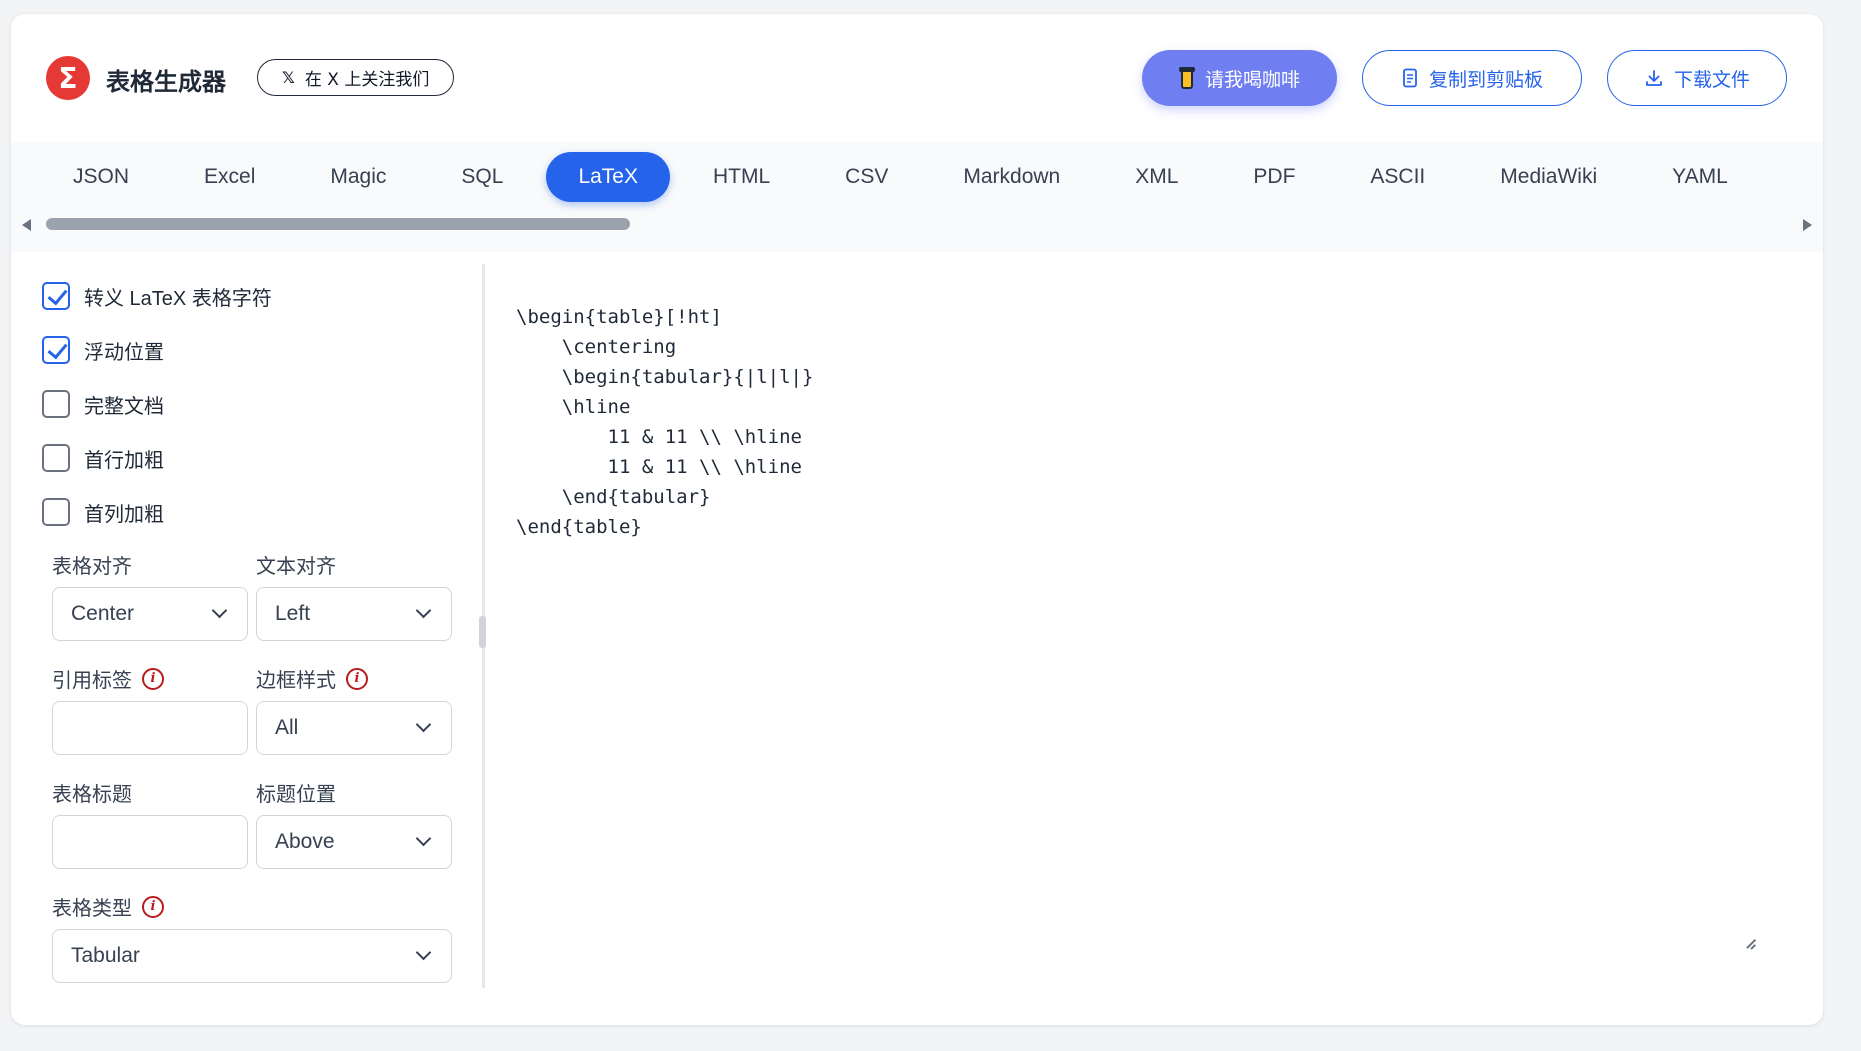  What do you see at coordinates (124, 460) in the screenshot?
I see `checkbox-label: 首行加粗` at bounding box center [124, 460].